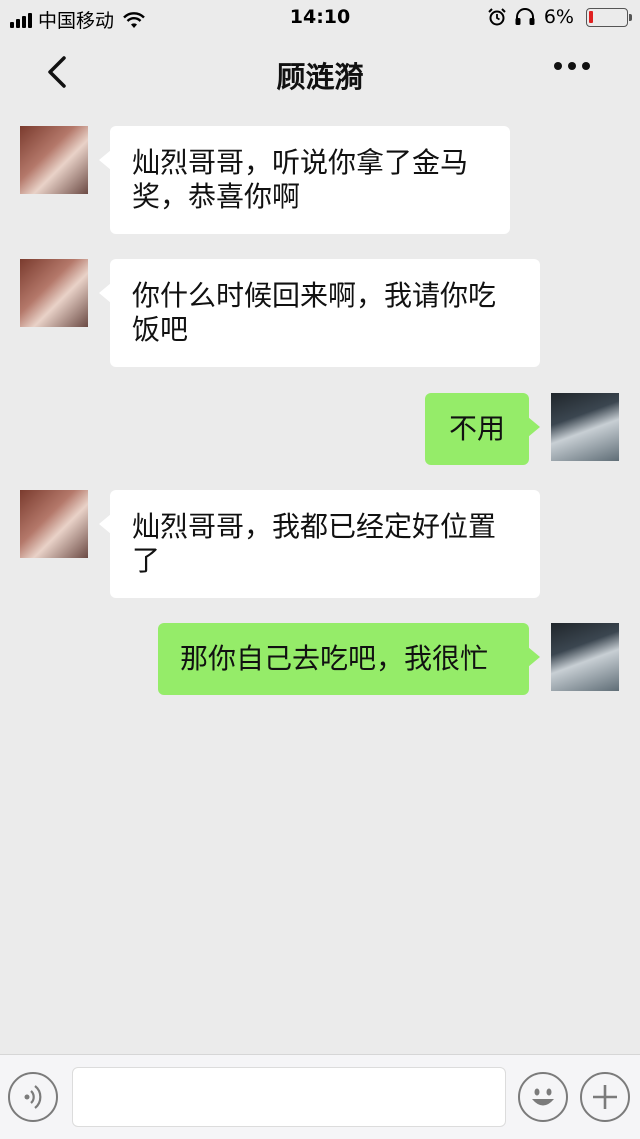 This screenshot has width=640, height=1139. Describe the element at coordinates (146, 560) in the screenshot. I see `message-text: 了` at that location.